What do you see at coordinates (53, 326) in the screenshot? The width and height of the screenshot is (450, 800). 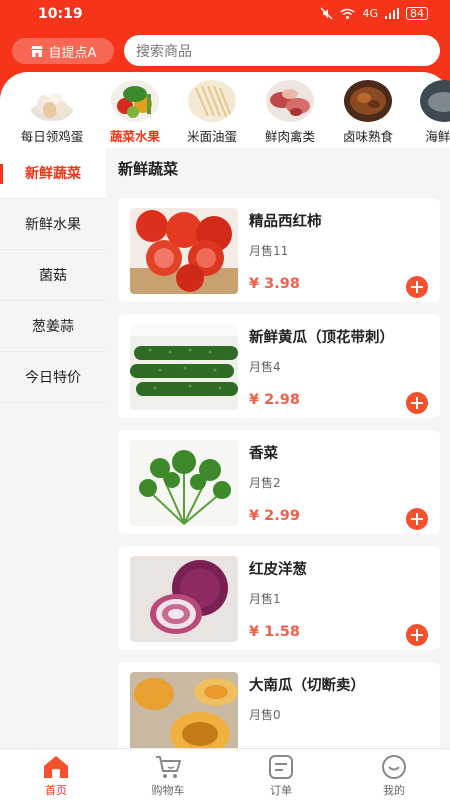 I see `sidebar-item-aromatics: 葱姜蒜` at bounding box center [53, 326].